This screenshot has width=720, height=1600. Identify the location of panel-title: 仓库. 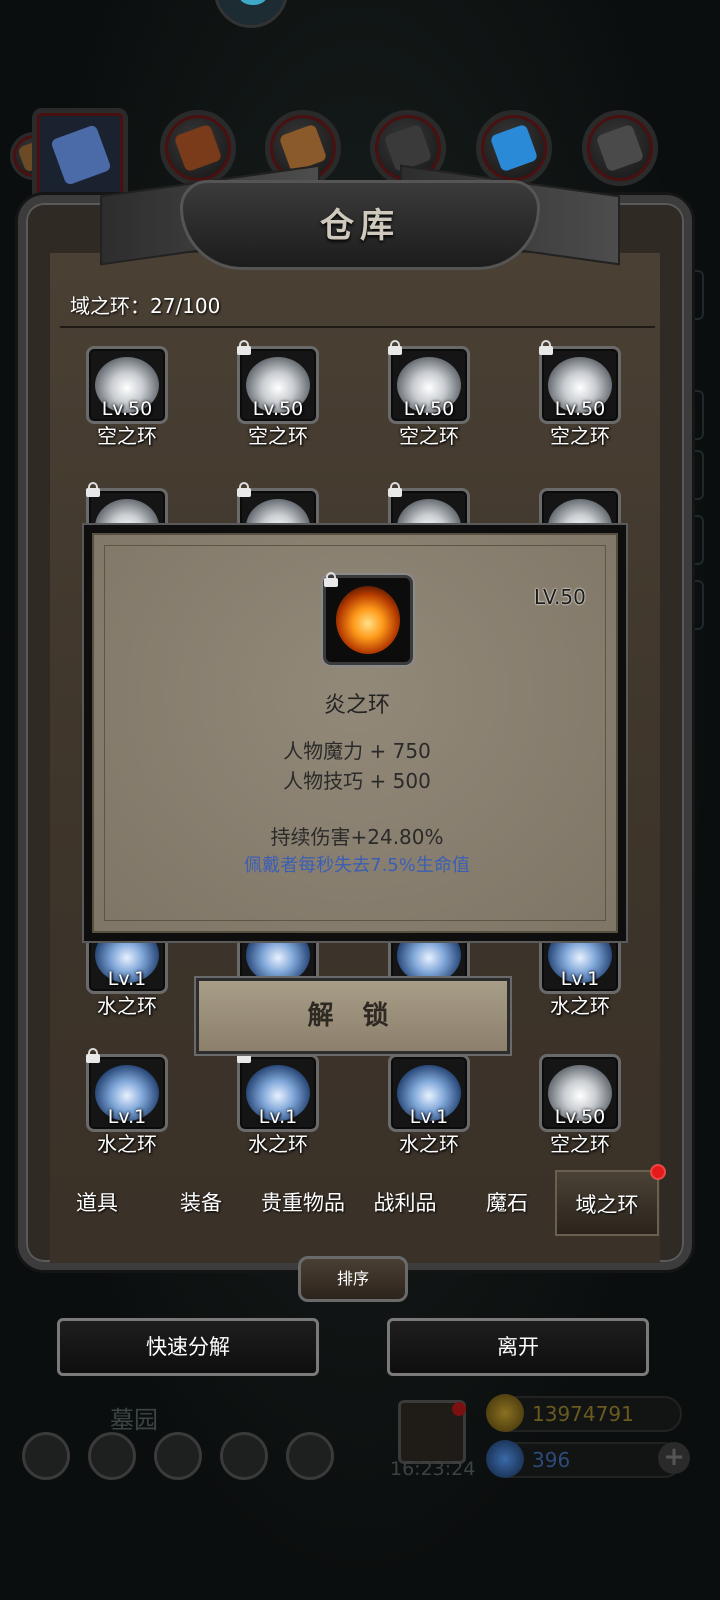
(360, 226).